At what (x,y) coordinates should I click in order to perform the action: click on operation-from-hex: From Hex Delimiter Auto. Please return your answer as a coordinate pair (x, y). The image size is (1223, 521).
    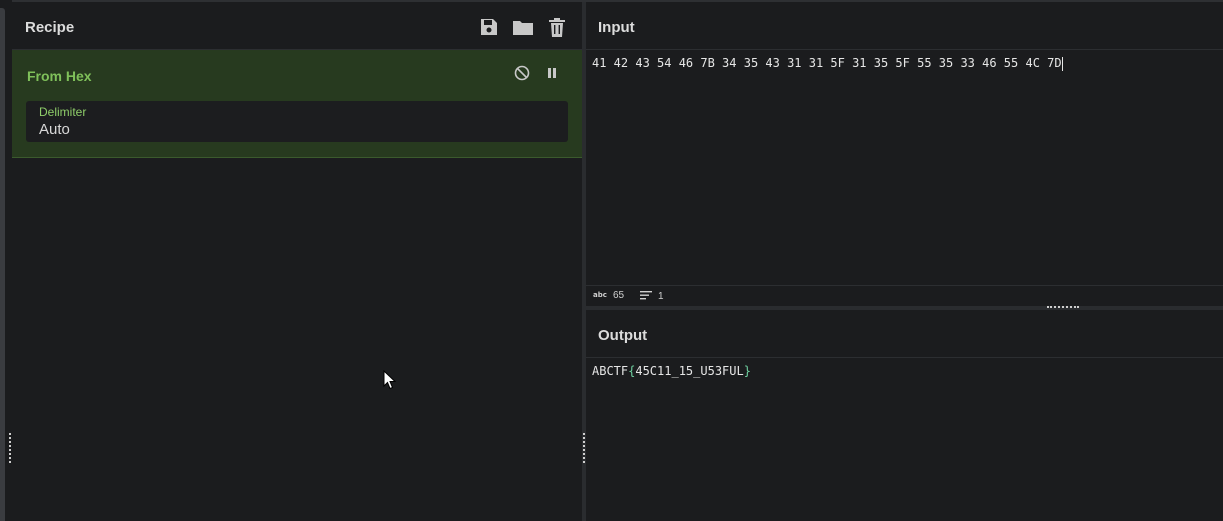
    Looking at the image, I should click on (297, 104).